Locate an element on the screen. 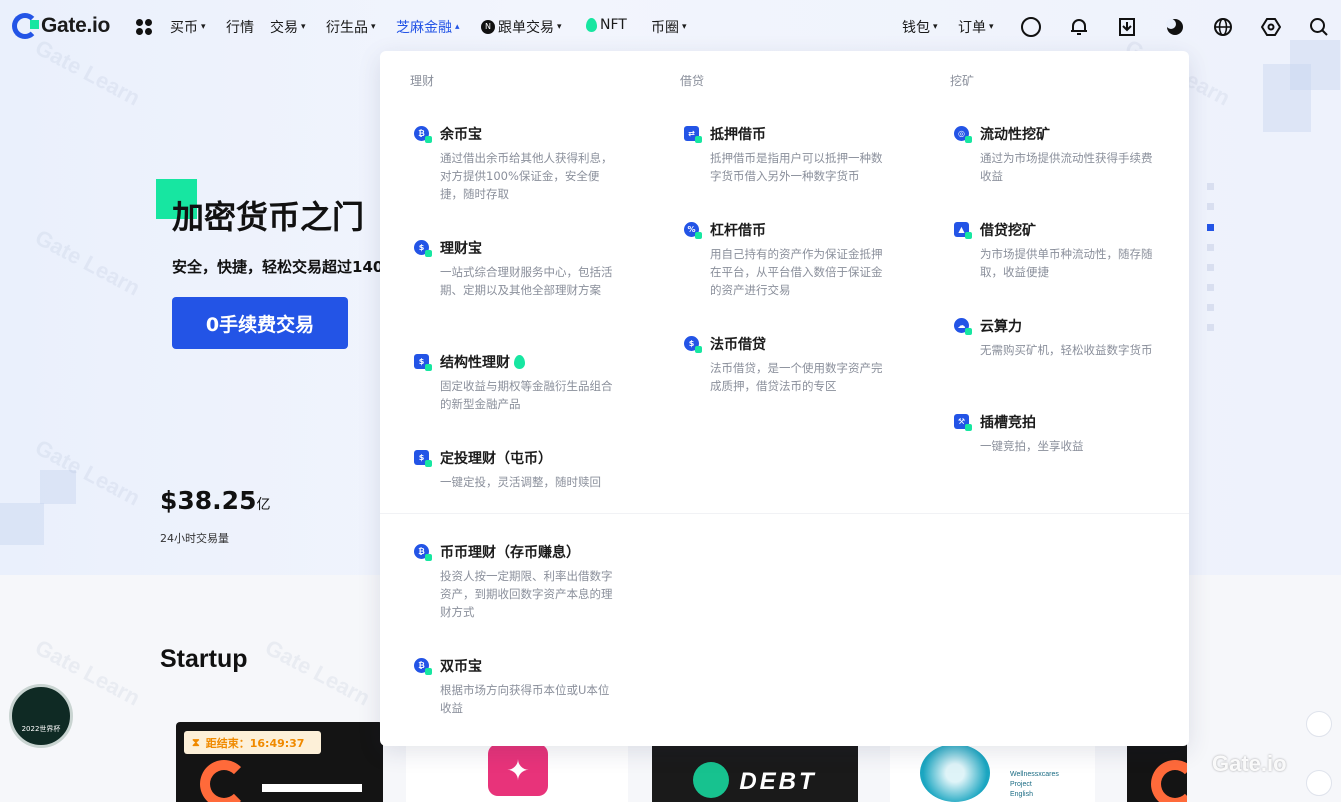 Image resolution: width=1341 pixels, height=802 pixels. menu-item-lending-mining: ▲ 借贷挖矿 为市场提供单币种流动性，随存随取，收益便捷 is located at coordinates (1057, 250).